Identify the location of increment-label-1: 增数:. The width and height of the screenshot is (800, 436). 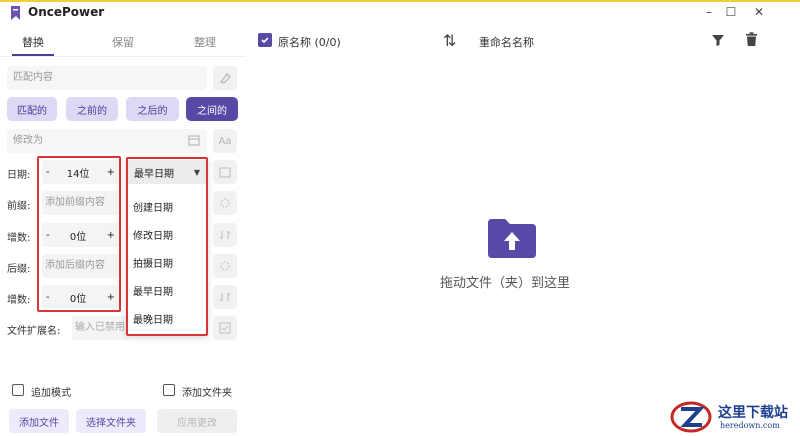
(19, 238).